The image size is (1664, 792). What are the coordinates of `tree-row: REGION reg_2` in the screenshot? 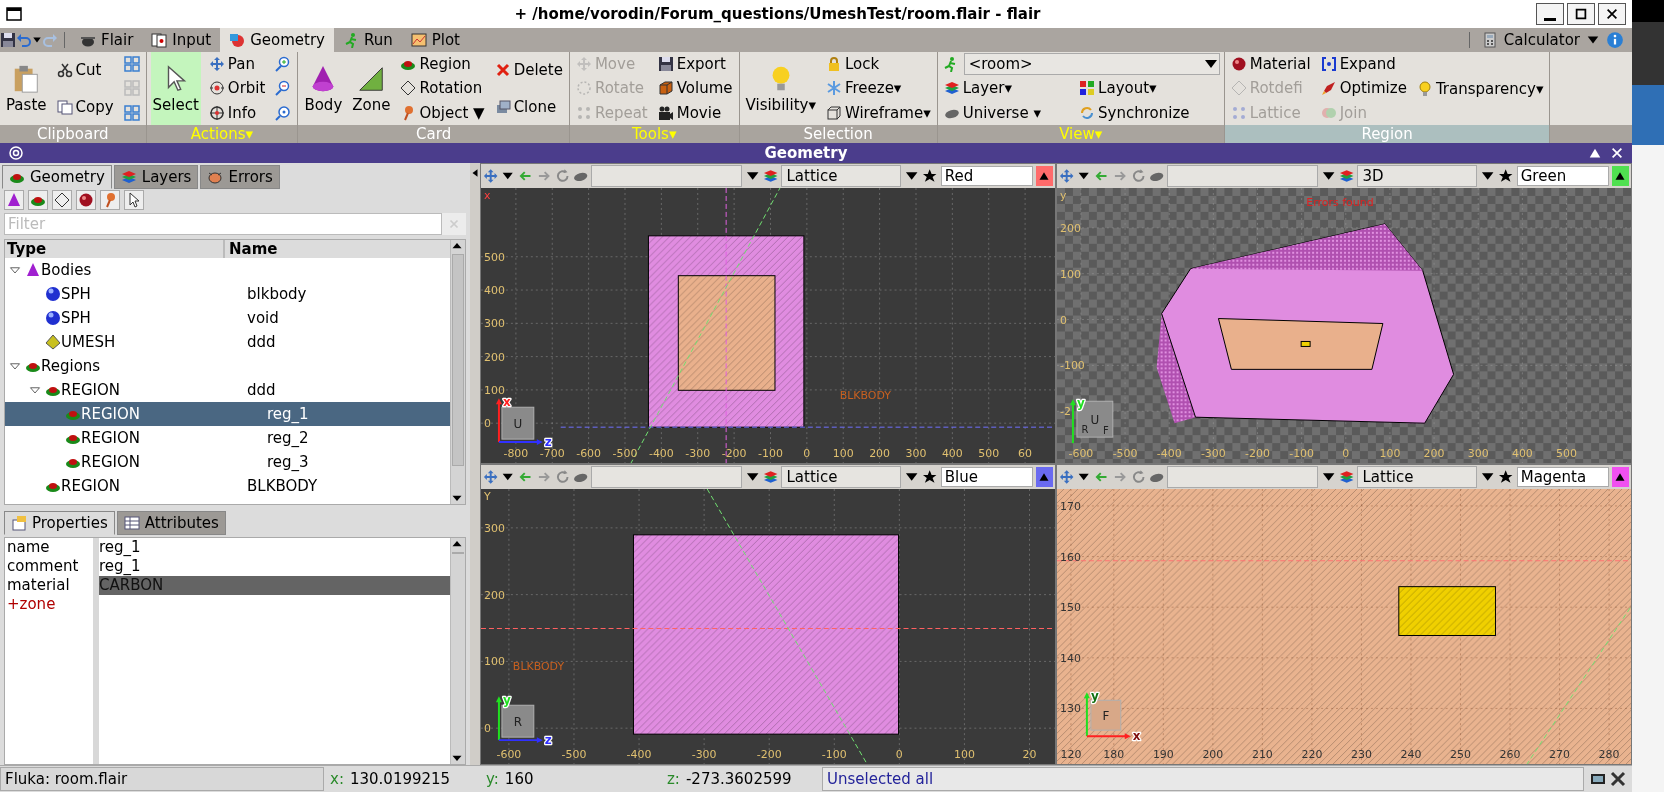 It's located at (227, 438).